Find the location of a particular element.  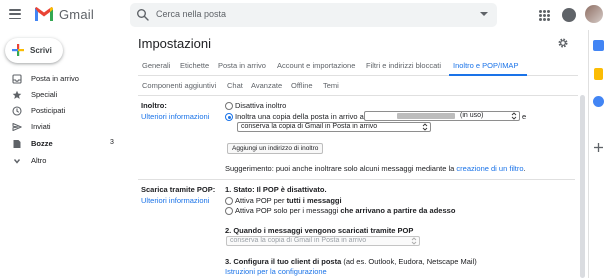

pop-step3-bold: 3. Configura il tuo client di posta is located at coordinates (283, 261).